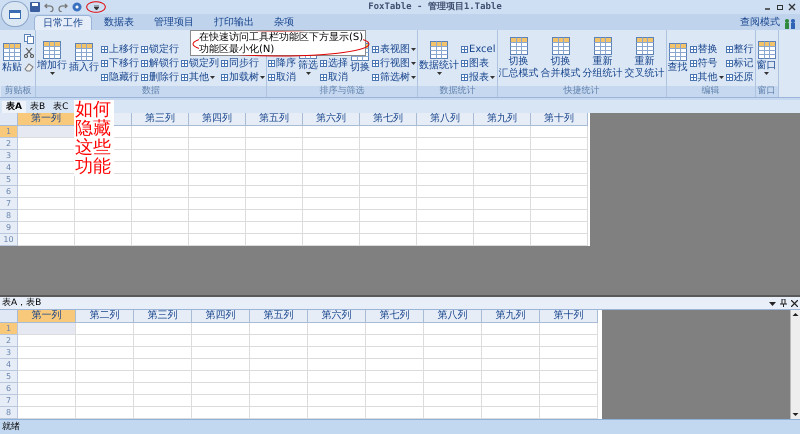 The image size is (800, 434). What do you see at coordinates (582, 91) in the screenshot?
I see `group-label: 快捷统计` at bounding box center [582, 91].